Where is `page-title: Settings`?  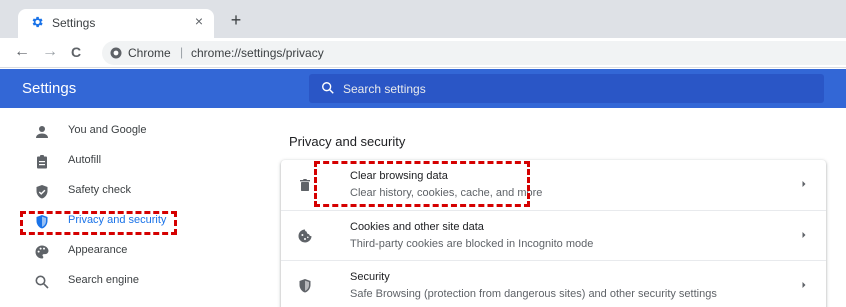 page-title: Settings is located at coordinates (49, 88).